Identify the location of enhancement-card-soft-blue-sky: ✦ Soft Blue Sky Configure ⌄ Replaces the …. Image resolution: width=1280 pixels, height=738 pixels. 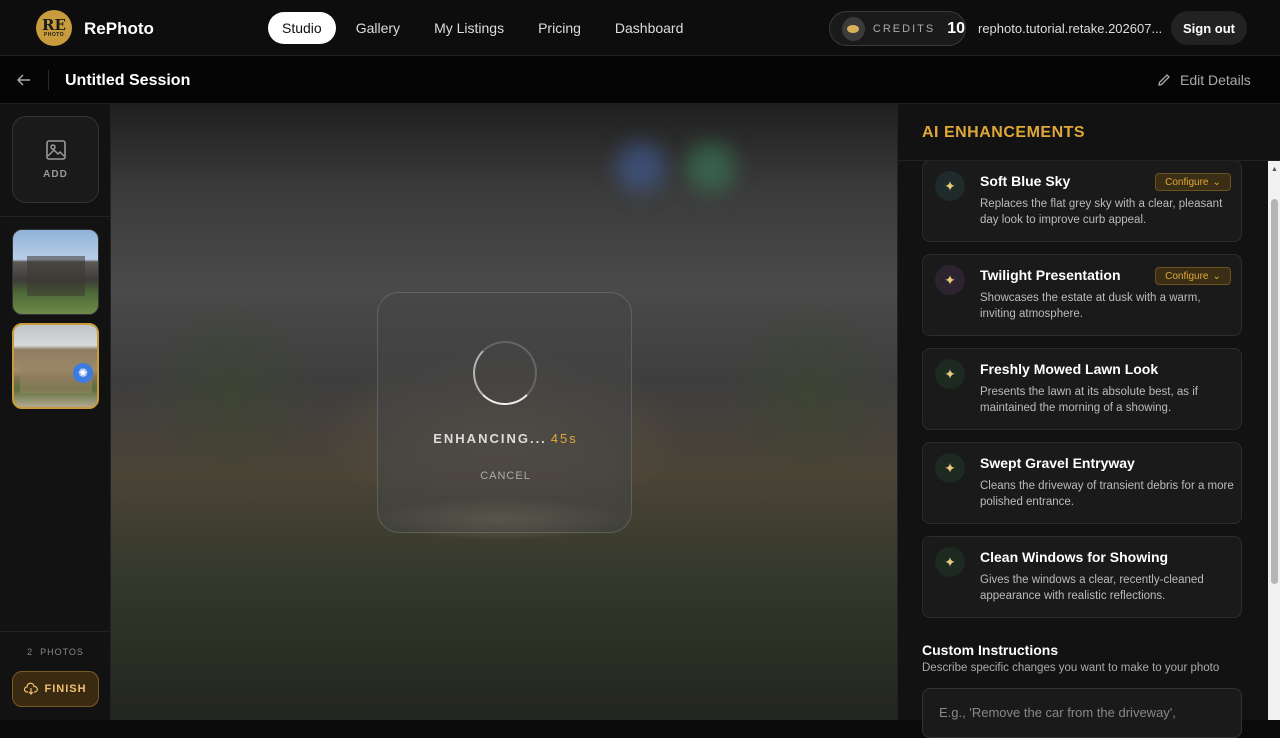
(1082, 201).